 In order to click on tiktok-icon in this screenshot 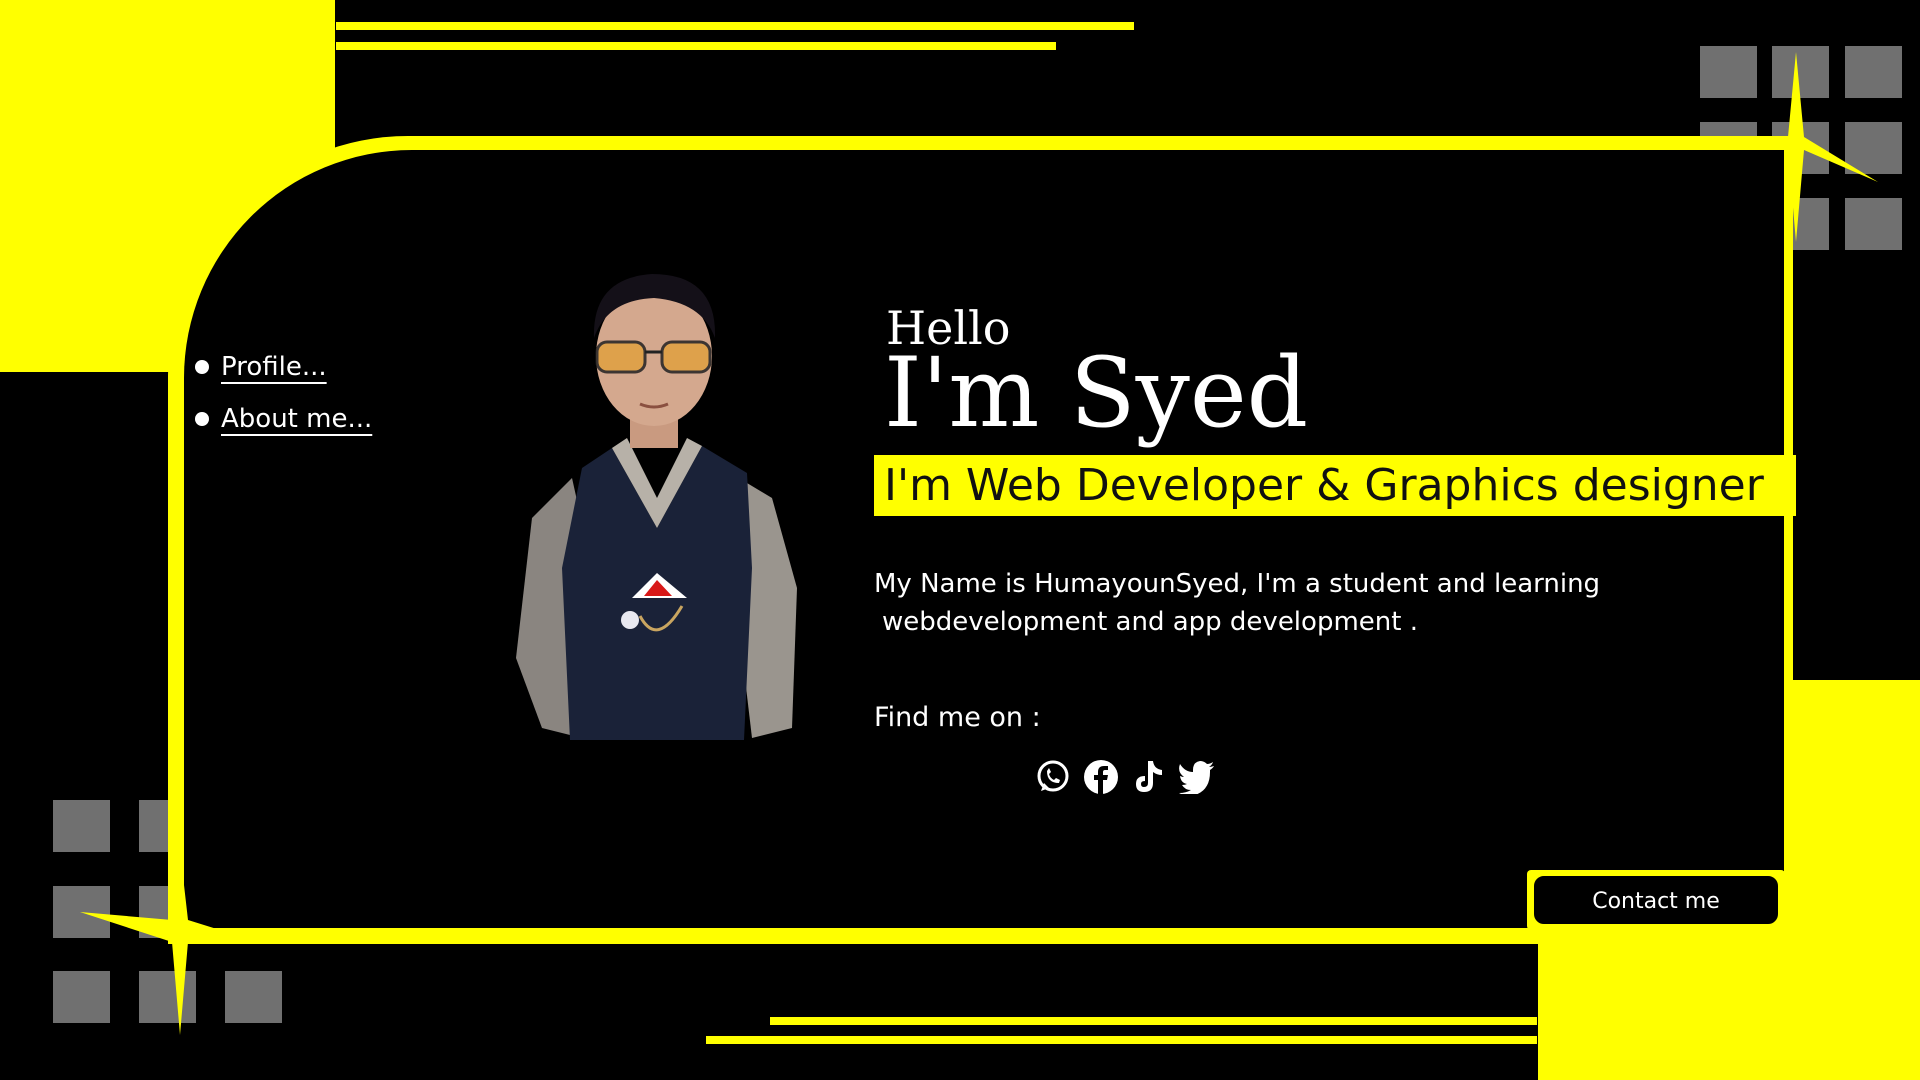, I will do `click(1149, 777)`.